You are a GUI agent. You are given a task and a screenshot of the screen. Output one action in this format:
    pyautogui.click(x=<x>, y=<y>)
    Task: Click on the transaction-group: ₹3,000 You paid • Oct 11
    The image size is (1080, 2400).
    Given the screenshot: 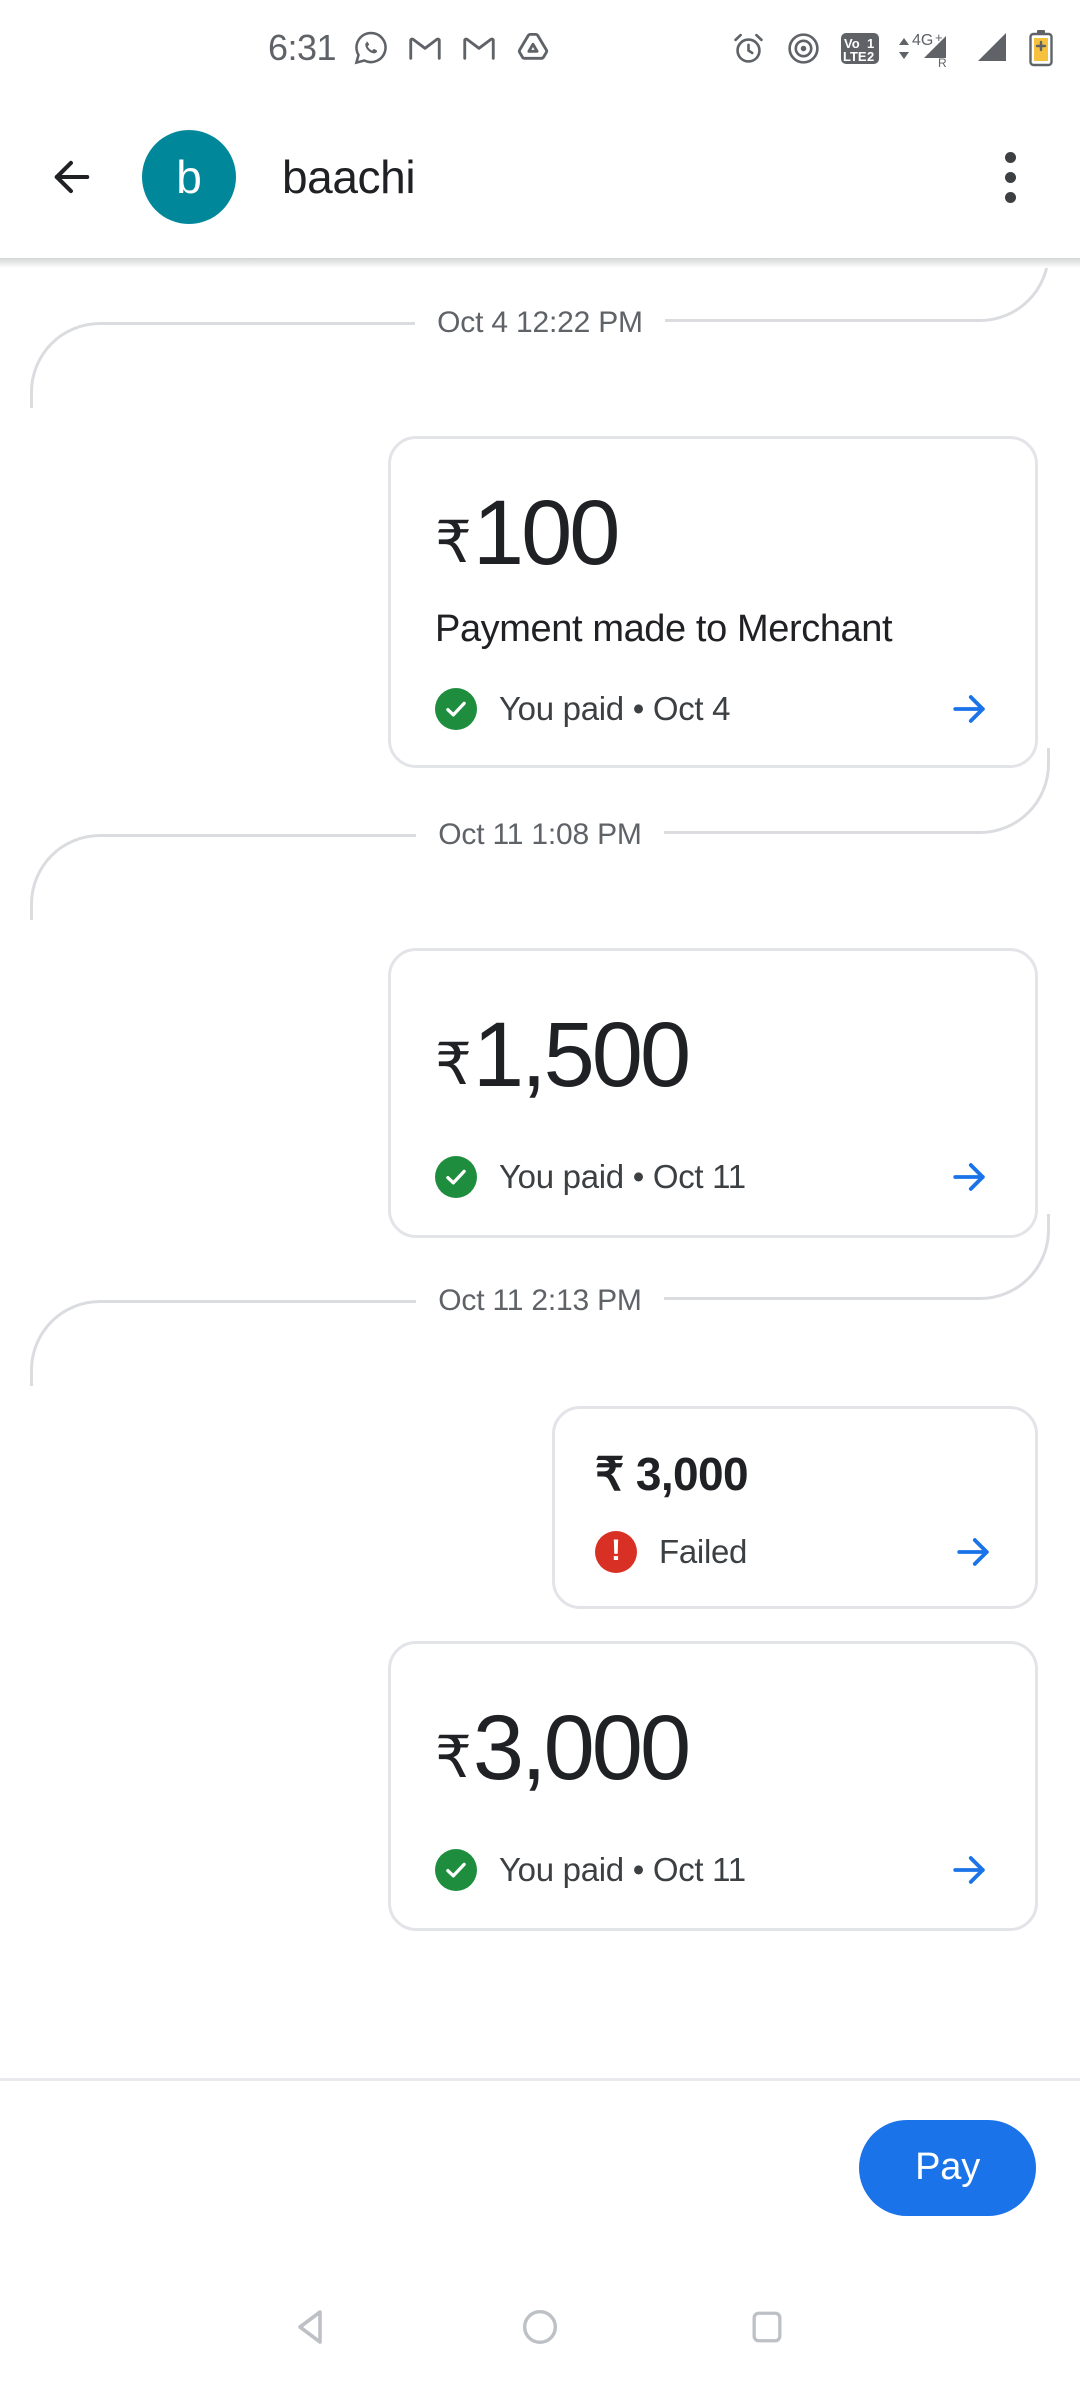 What is the action you would take?
    pyautogui.click(x=540, y=1786)
    